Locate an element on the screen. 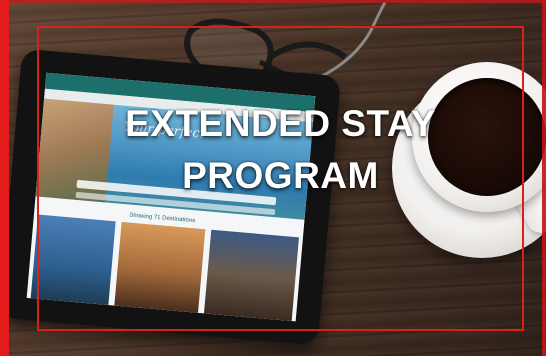  top-accent-bar is located at coordinates (273, 1).